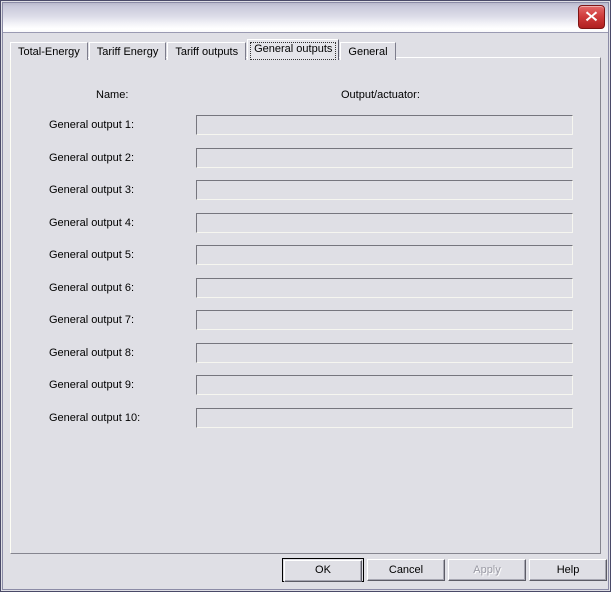  What do you see at coordinates (92, 157) in the screenshot?
I see `general-output-label: General output 2:` at bounding box center [92, 157].